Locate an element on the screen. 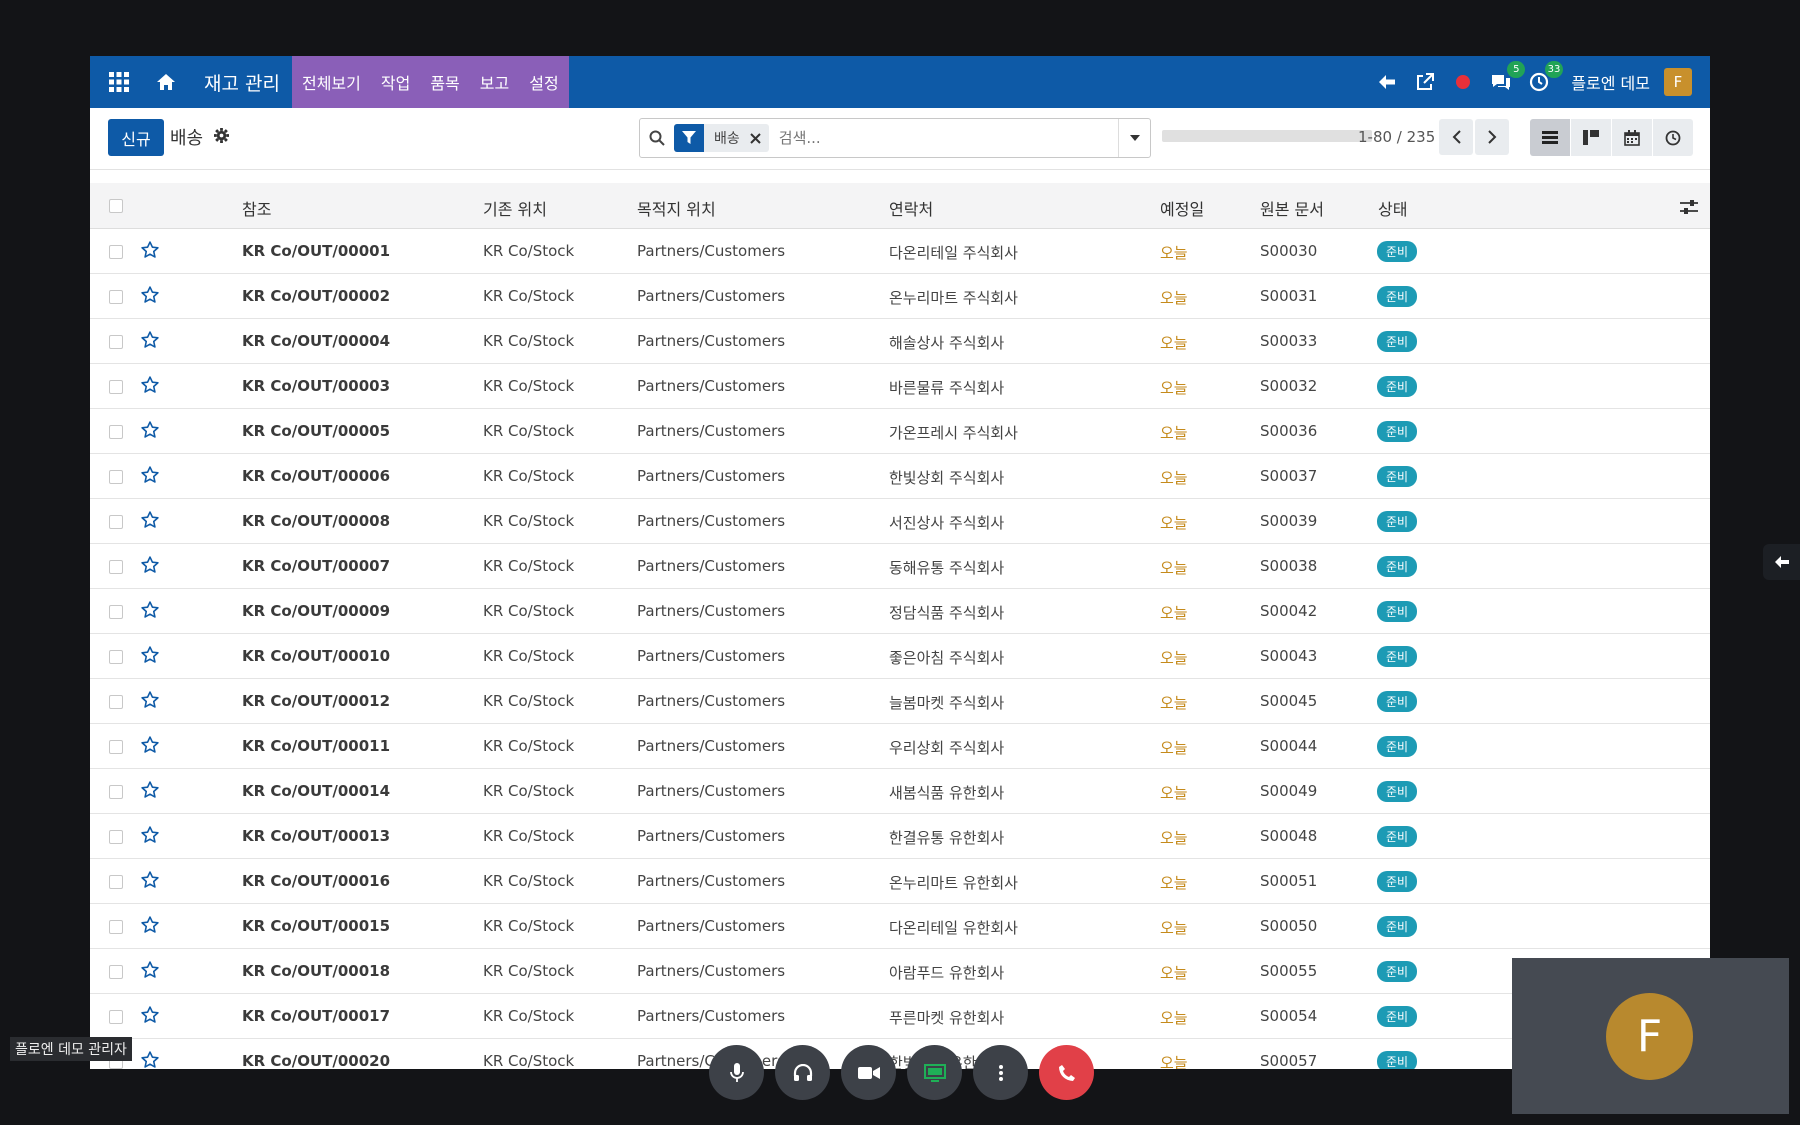  reference-cell: KR Co/OUT/00007 is located at coordinates (316, 566).